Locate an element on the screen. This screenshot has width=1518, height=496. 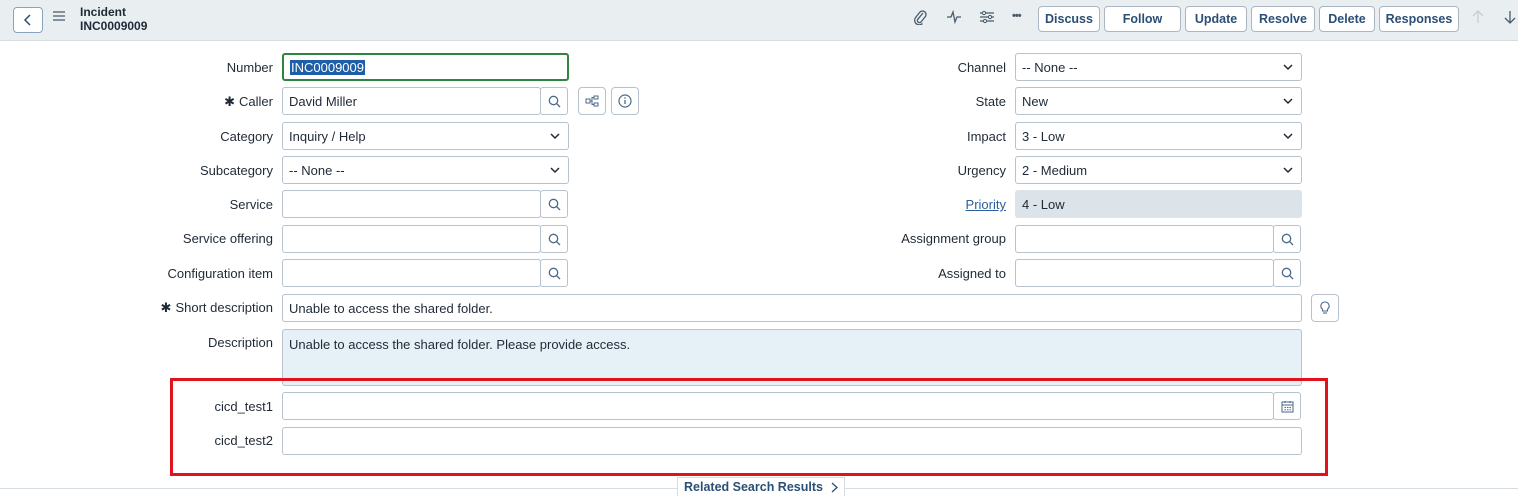
dependency-map-button is located at coordinates (592, 101).